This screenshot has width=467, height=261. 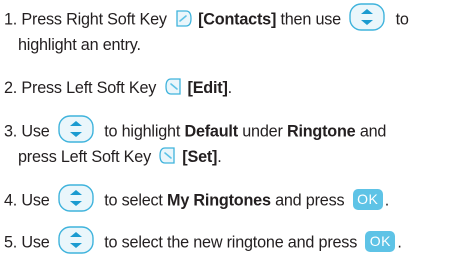 I want to click on step-text: Press Left Soft Key, so click(x=89, y=88).